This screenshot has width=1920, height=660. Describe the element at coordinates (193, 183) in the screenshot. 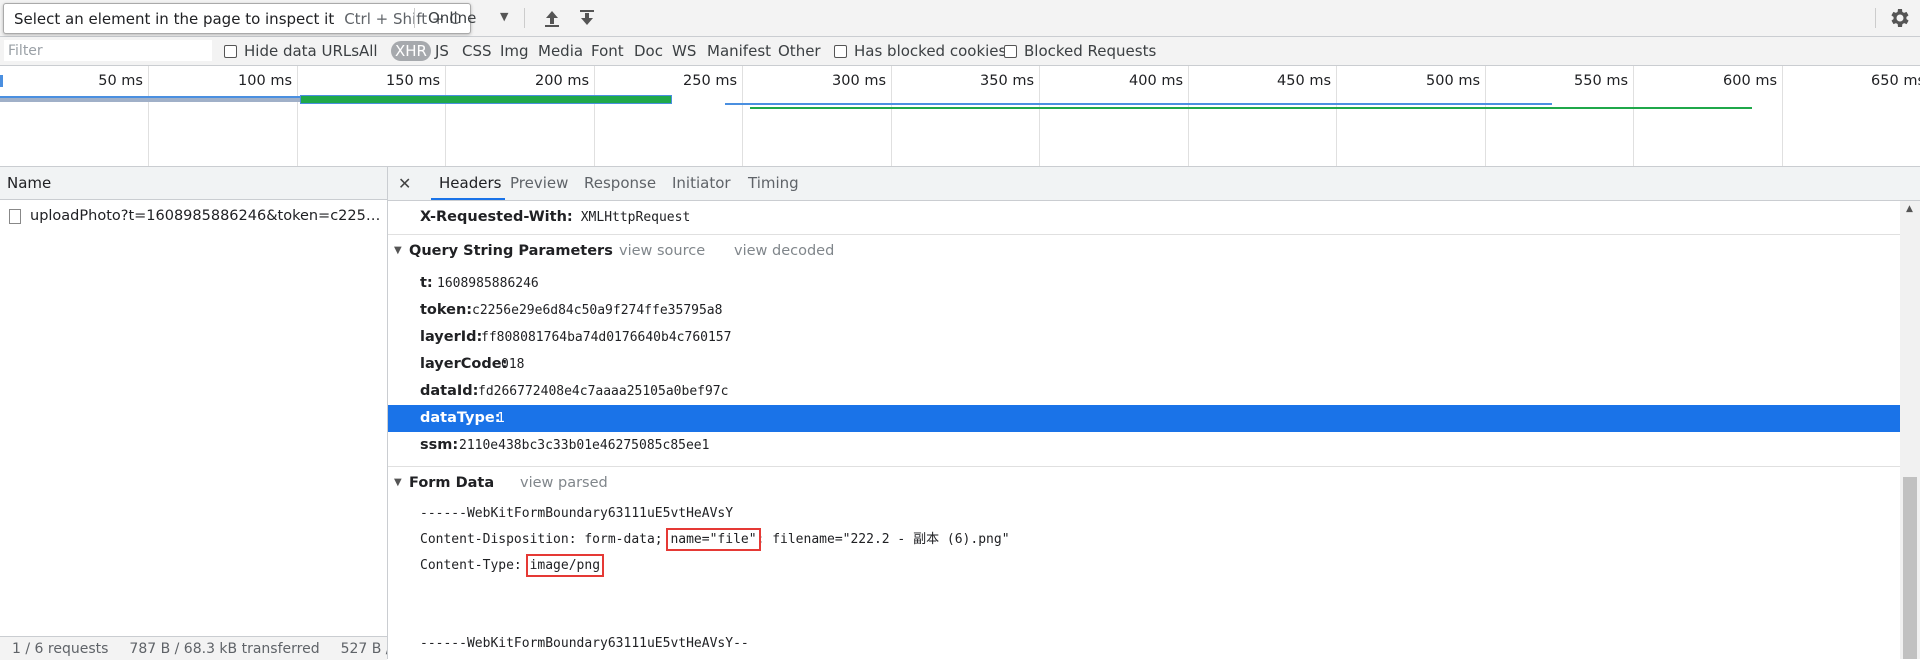

I see `name-column-header: Name` at that location.